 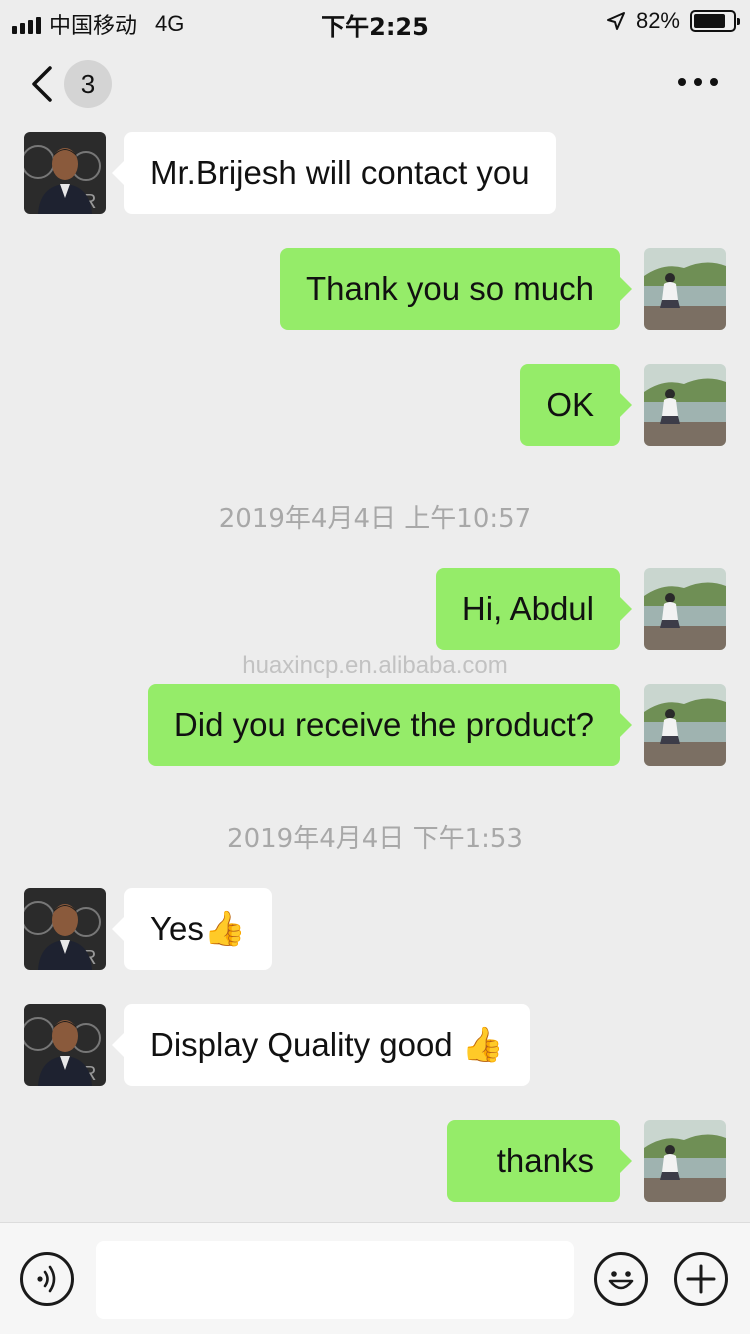 I want to click on message-timestamp: 2019年4月4日 上午10:57, so click(x=375, y=519).